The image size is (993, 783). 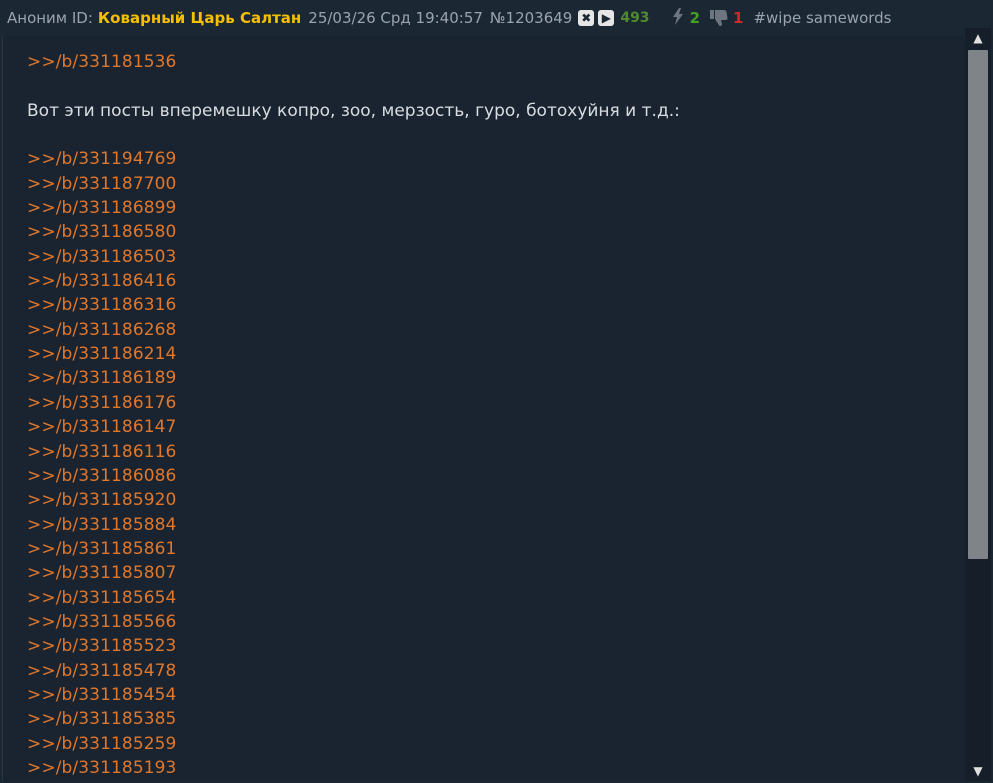 I want to click on reply-link: >>/b/331186189, so click(x=353, y=378).